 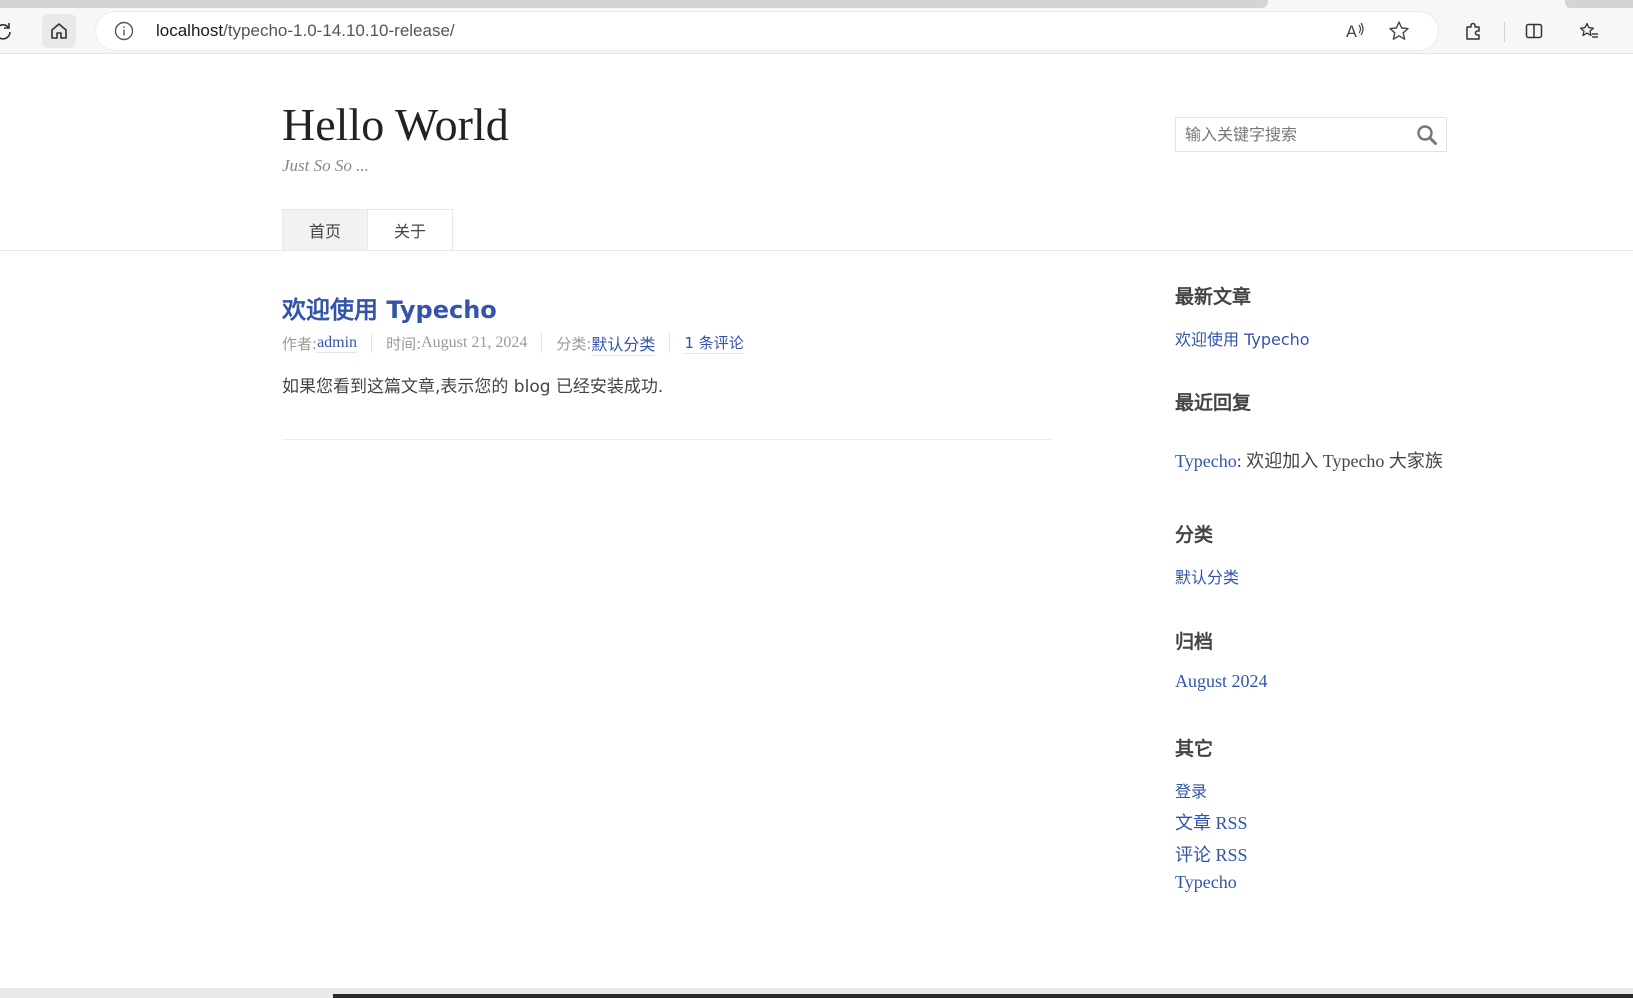 I want to click on nav-item-about: 关于, so click(x=411, y=229).